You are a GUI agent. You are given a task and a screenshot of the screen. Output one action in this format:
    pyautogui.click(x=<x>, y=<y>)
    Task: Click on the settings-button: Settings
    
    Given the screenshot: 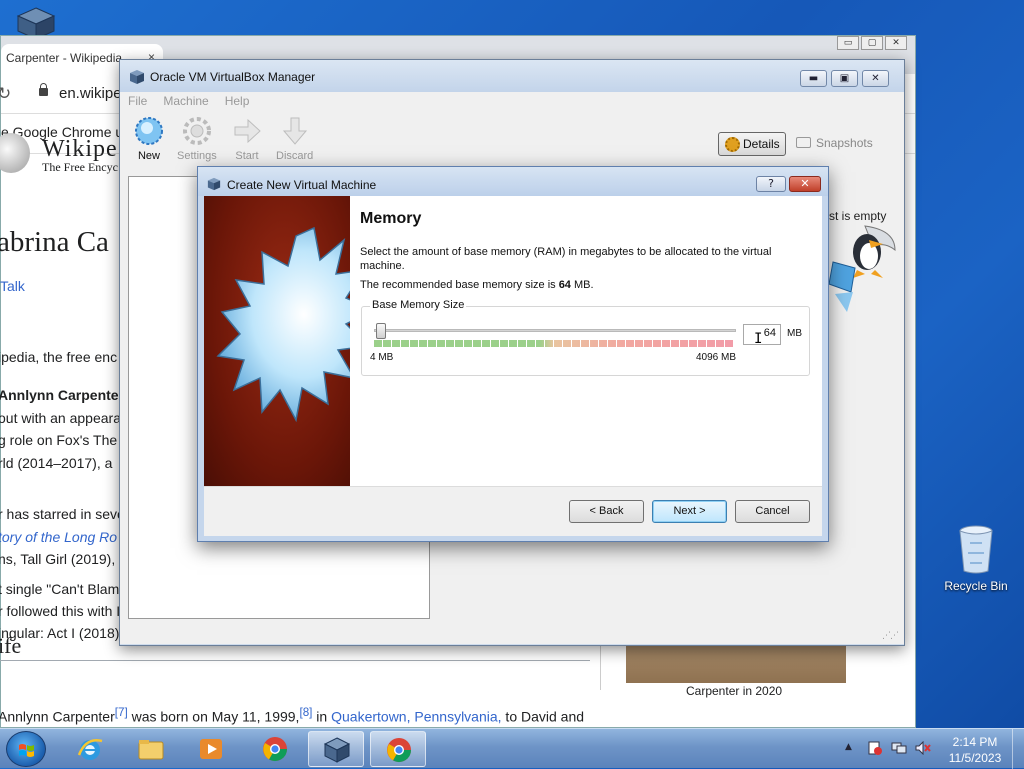 What is the action you would take?
    pyautogui.click(x=197, y=139)
    